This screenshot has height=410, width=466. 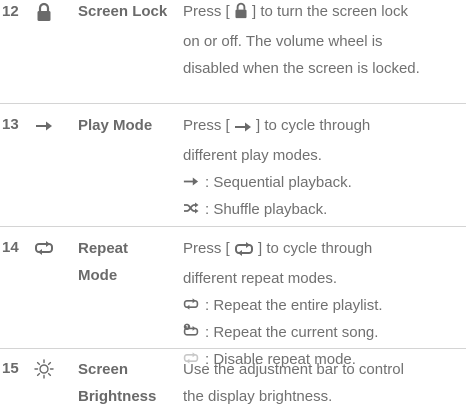 I want to click on desc-text: disabled when the screen is locked., so click(x=301, y=68).